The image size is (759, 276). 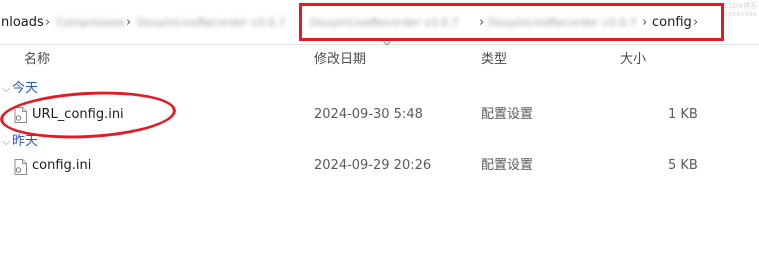 What do you see at coordinates (25, 141) in the screenshot?
I see `group-label: 昨天` at bounding box center [25, 141].